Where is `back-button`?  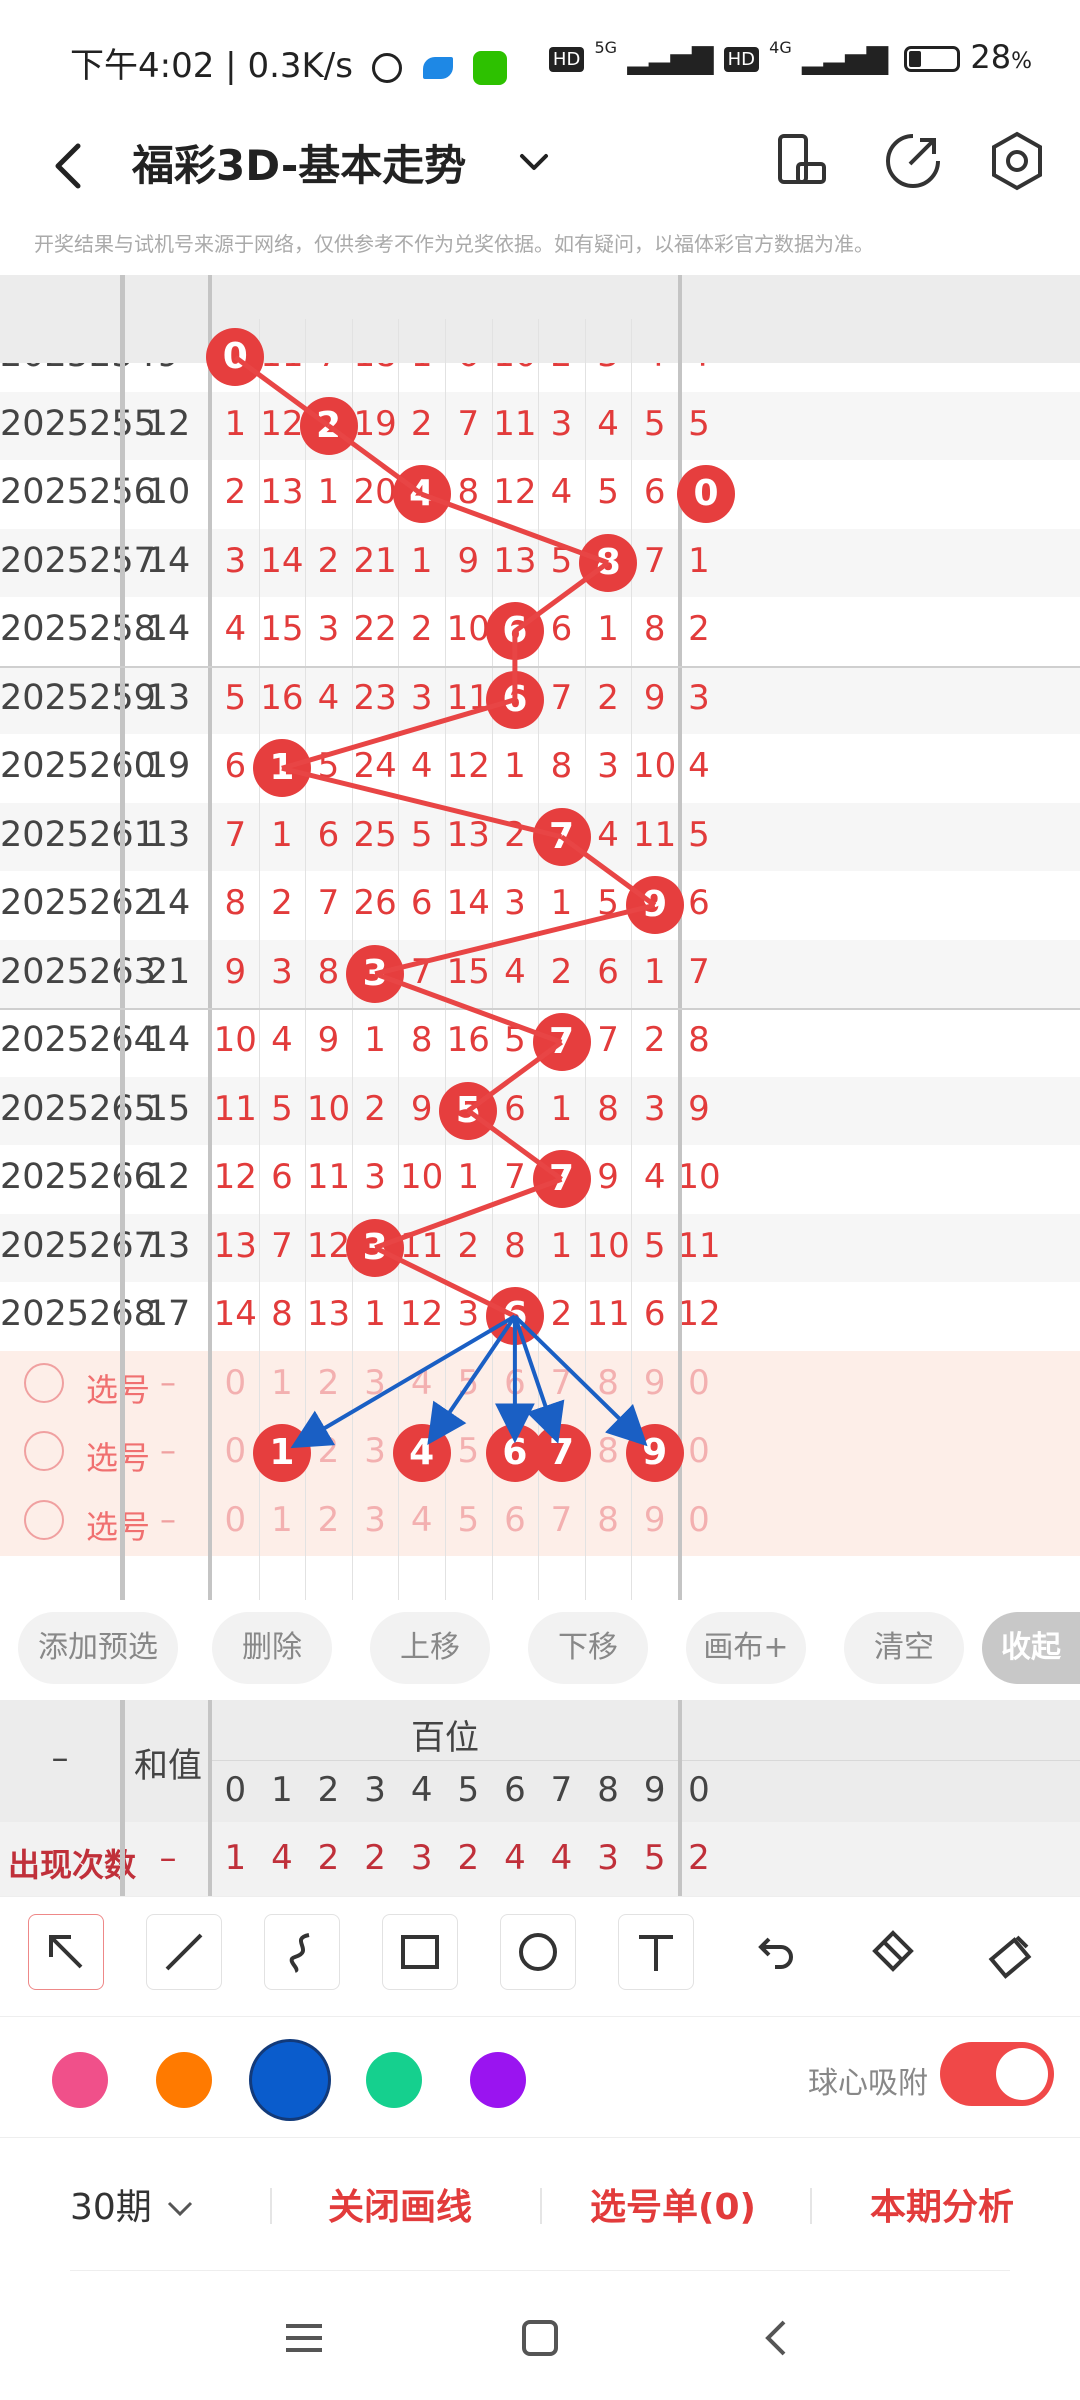
back-button is located at coordinates (70, 166).